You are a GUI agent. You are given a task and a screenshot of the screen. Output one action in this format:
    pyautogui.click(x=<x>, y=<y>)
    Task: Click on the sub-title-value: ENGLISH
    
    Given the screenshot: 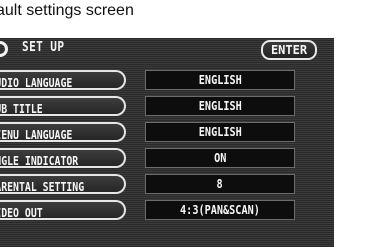 What is the action you would take?
    pyautogui.click(x=220, y=106)
    